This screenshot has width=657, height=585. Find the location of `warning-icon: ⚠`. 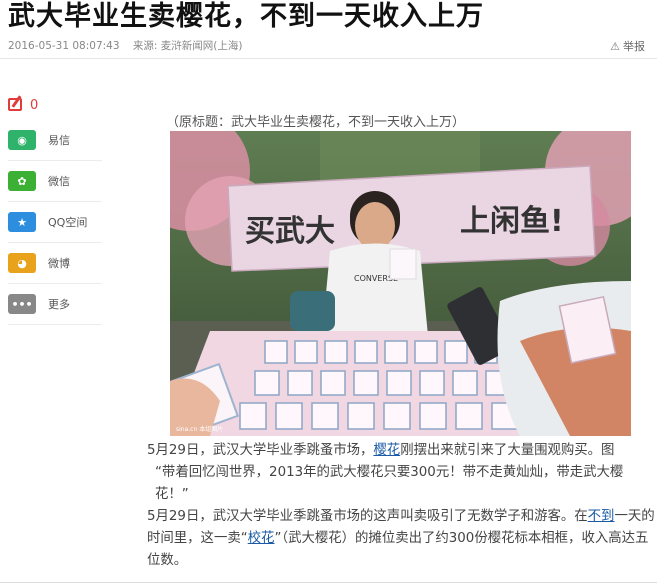

warning-icon: ⚠ is located at coordinates (615, 46).